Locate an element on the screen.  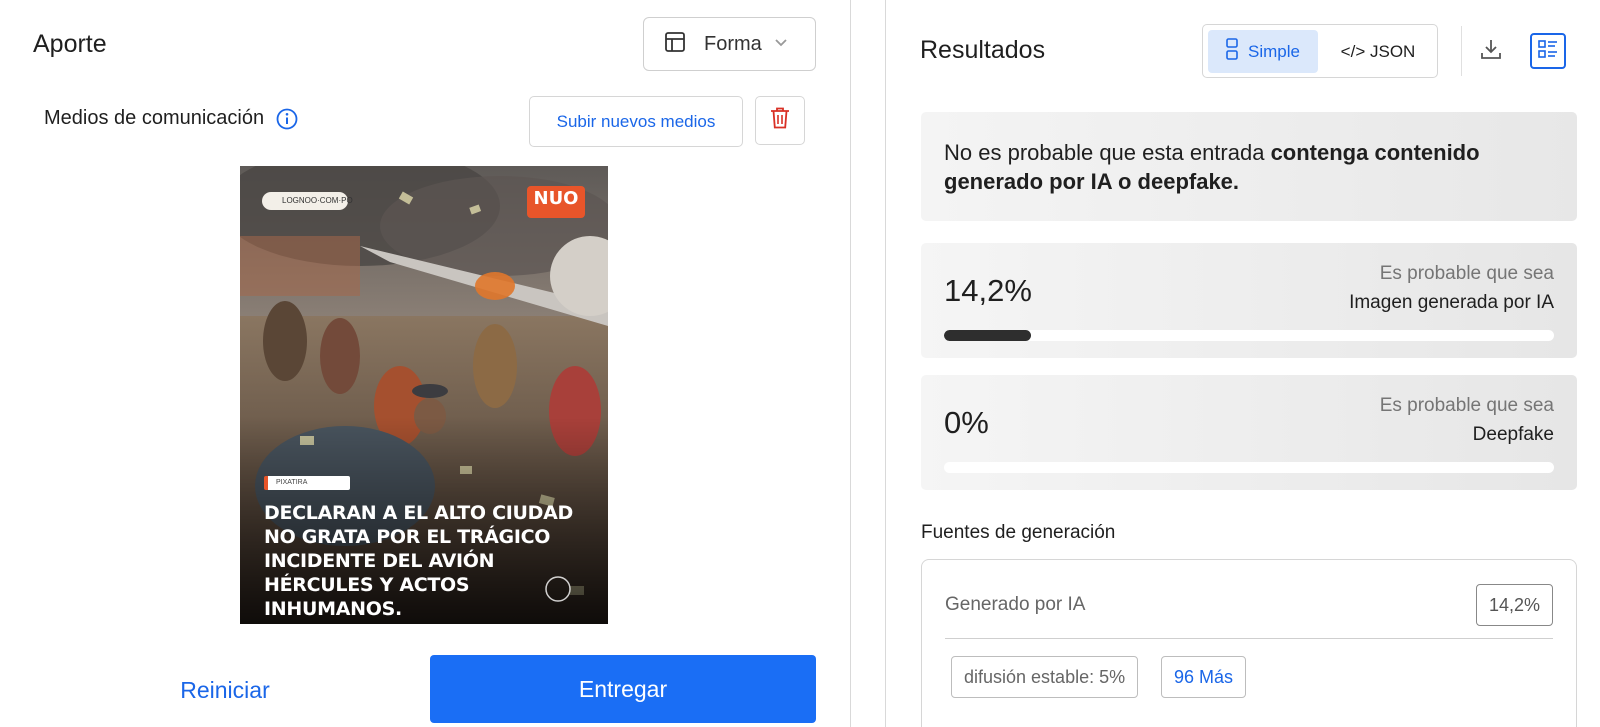
media-logo-text: NUO is located at coordinates (556, 198).